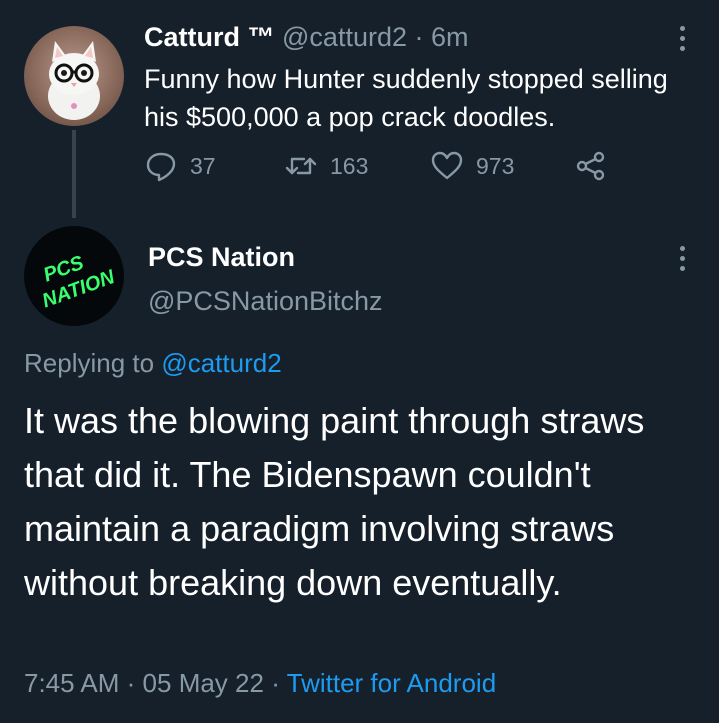  Describe the element at coordinates (450, 37) in the screenshot. I see `parent-time: 6m` at that location.